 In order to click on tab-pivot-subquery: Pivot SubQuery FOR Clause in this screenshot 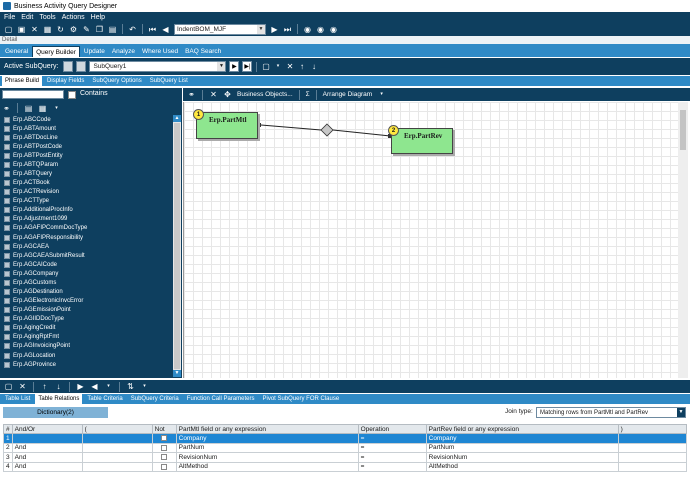, I will do `click(300, 399)`.